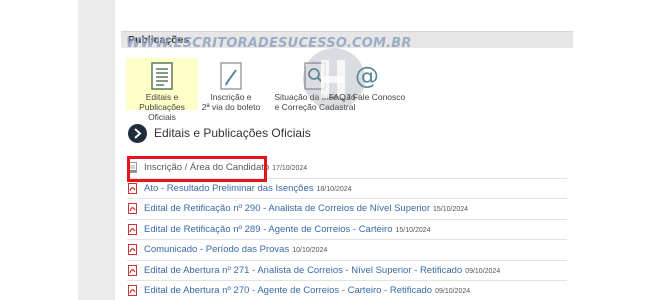 Image resolution: width=650 pixels, height=300 pixels. Describe the element at coordinates (231, 107) in the screenshot. I see `tile-label-line2: 2ª via do boleto` at that location.